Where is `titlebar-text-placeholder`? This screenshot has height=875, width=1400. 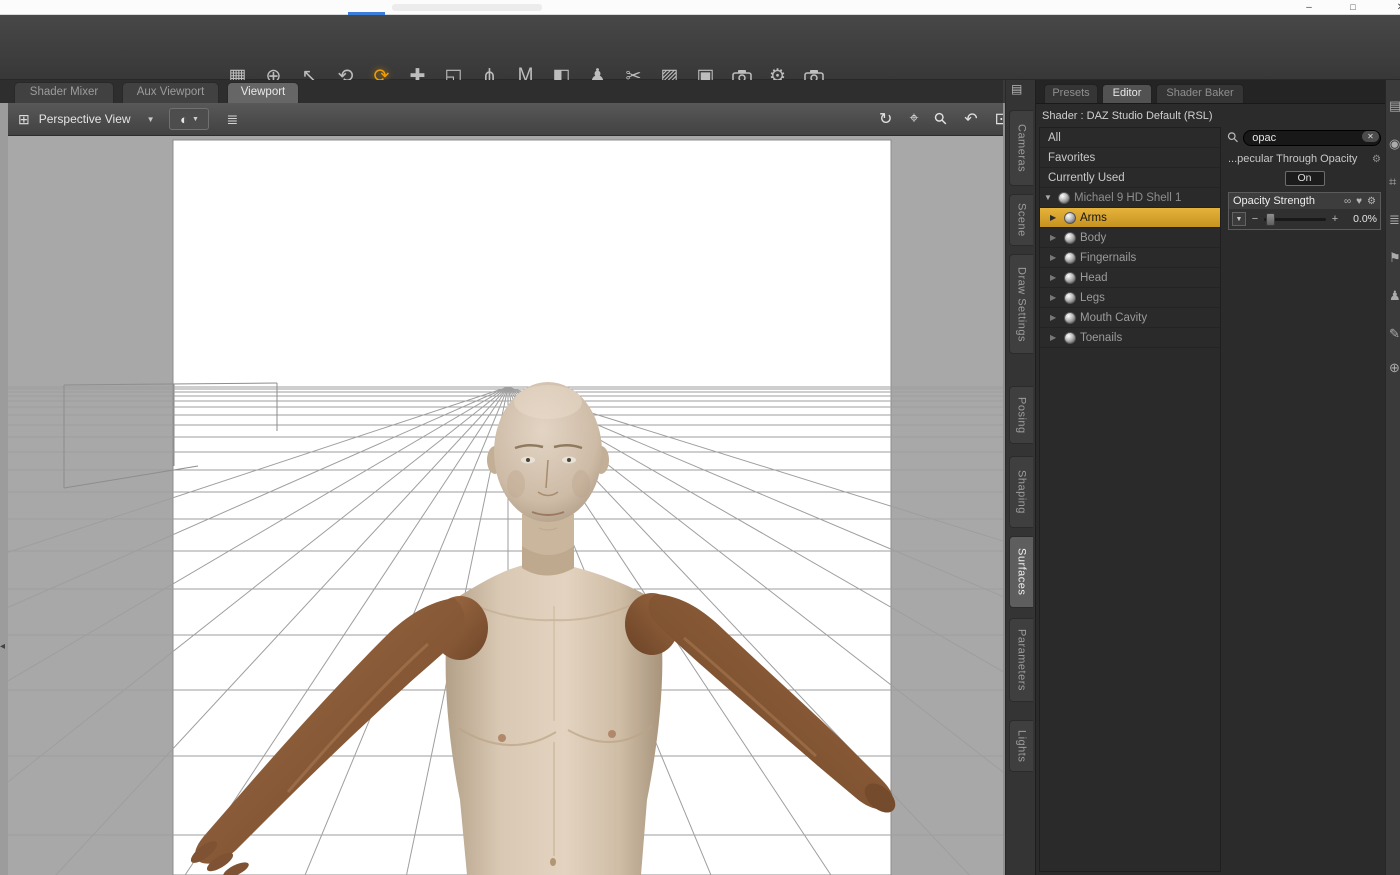
titlebar-text-placeholder is located at coordinates (467, 7).